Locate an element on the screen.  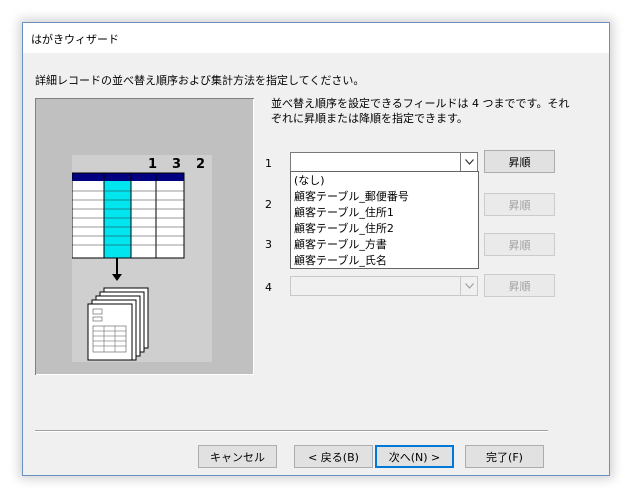
separator is located at coordinates (291, 431).